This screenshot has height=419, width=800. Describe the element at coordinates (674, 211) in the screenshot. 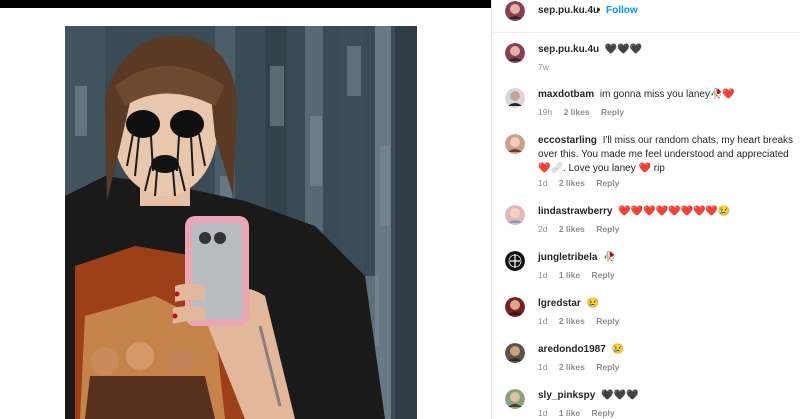

I see `comment-body: ❤️❤️❤️❤️❤️❤️❤️❤️😢` at that location.